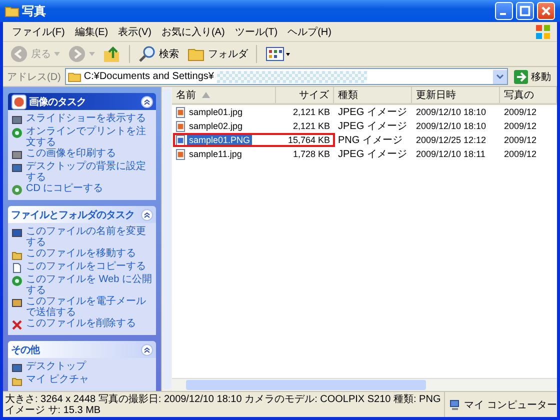 This screenshot has width=560, height=420. Describe the element at coordinates (134, 31) in the screenshot. I see `menu-item: 表示(V)` at that location.